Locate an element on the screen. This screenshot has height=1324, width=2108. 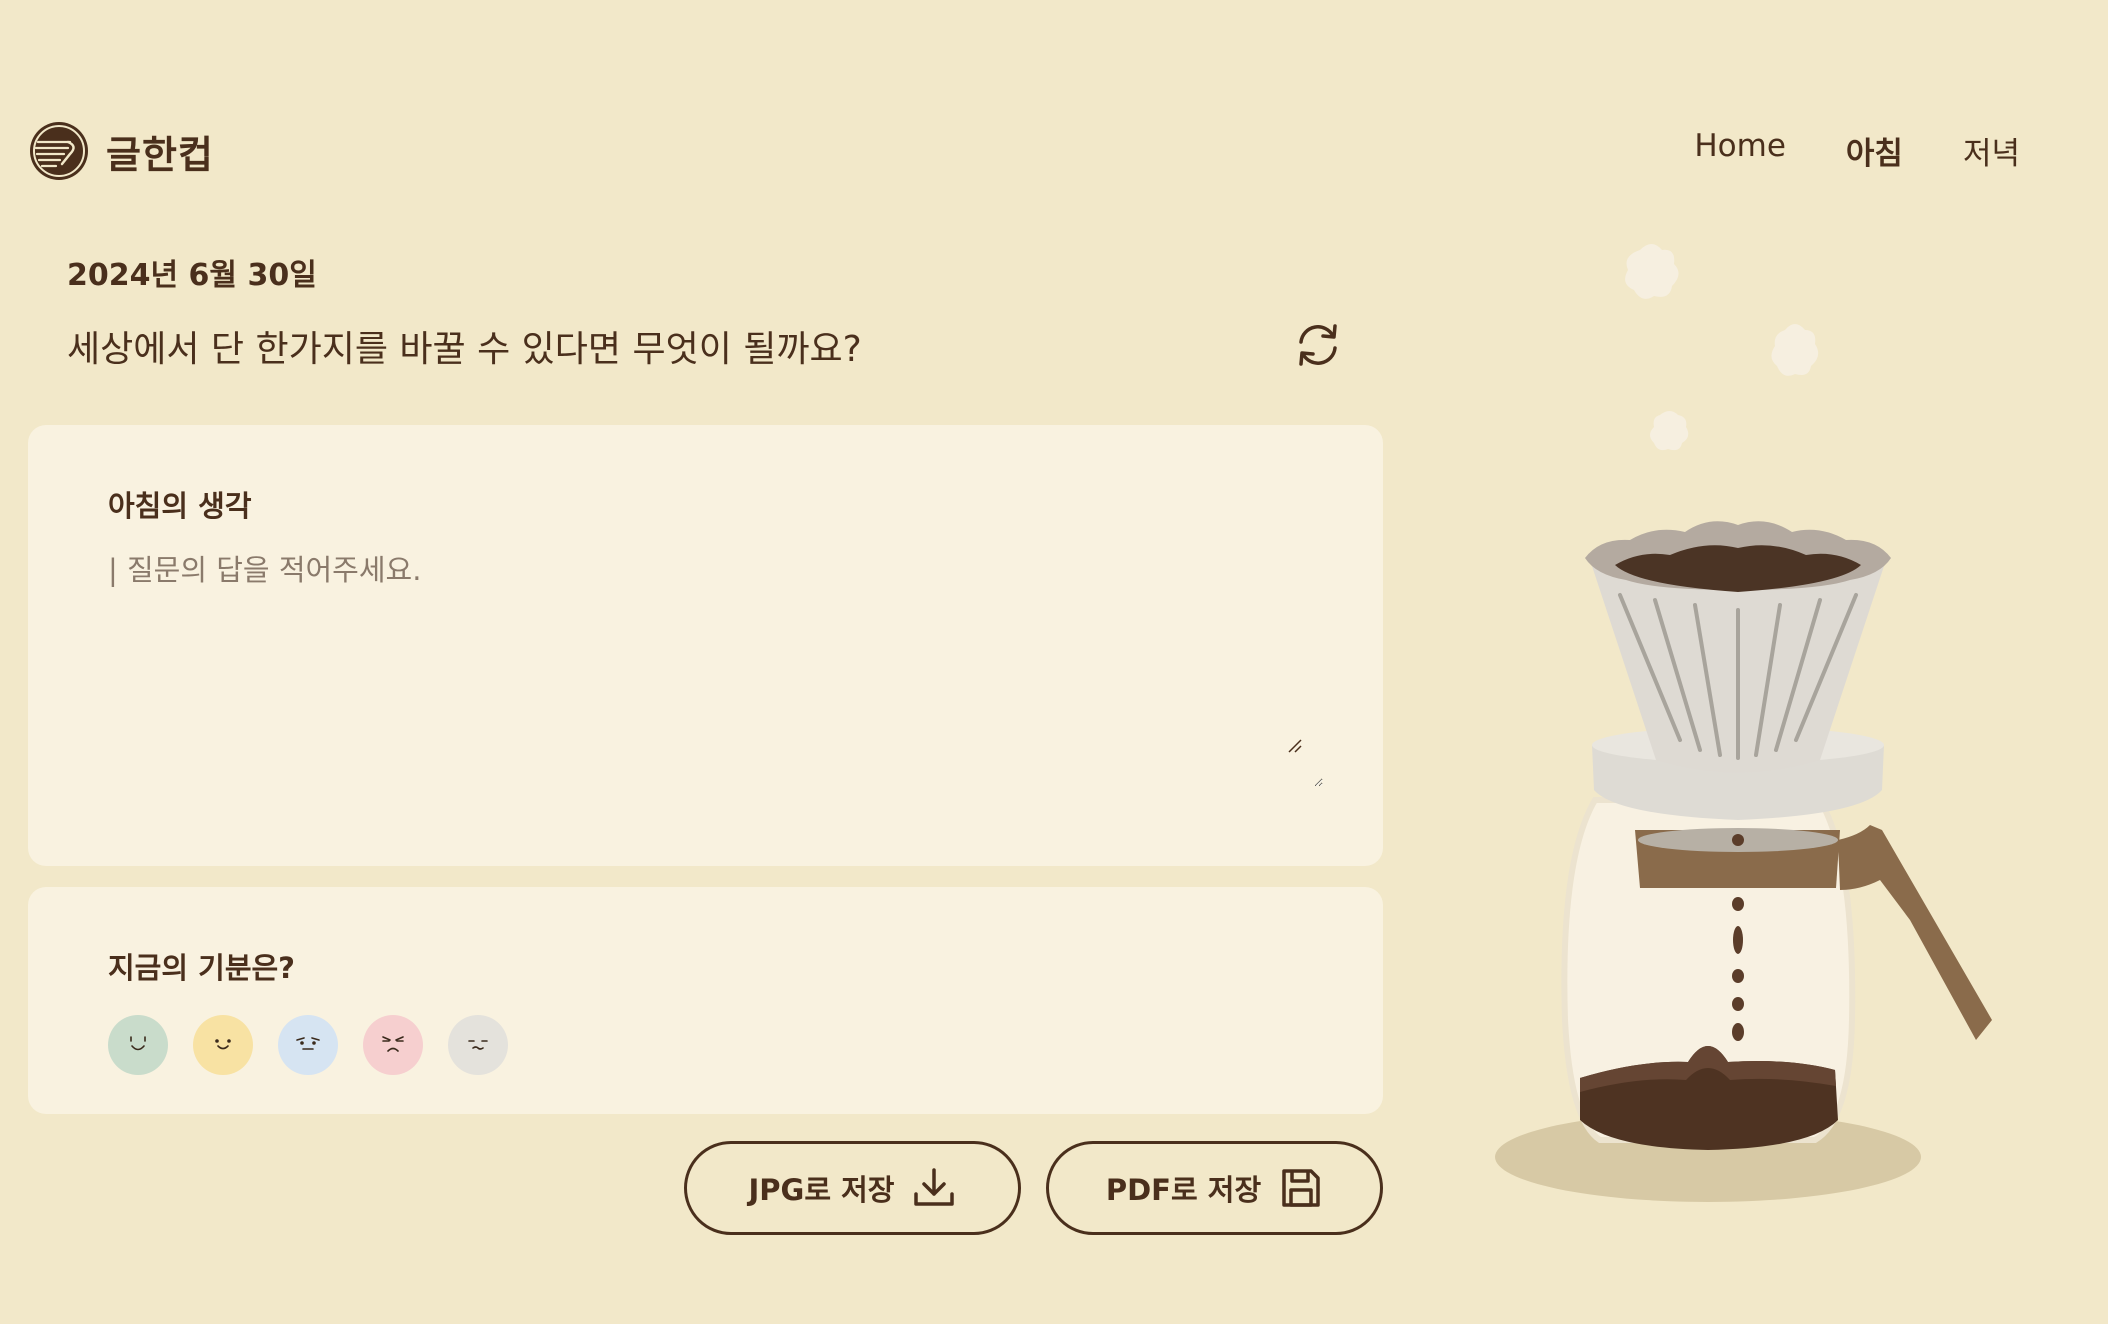
mood-neutral-button is located at coordinates (478, 1045).